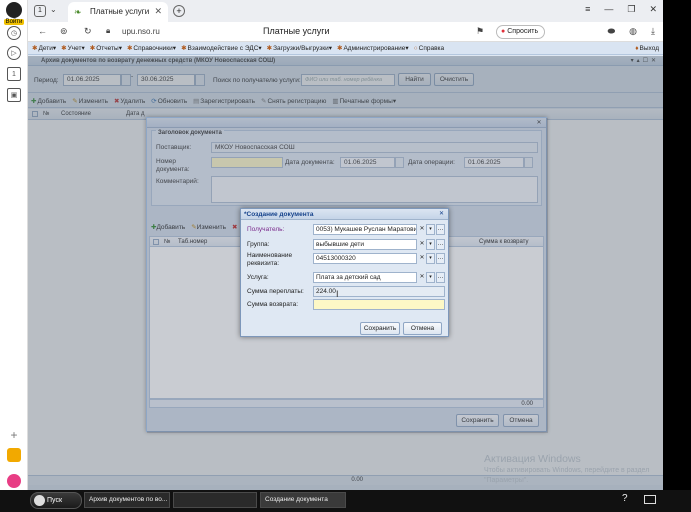 The image size is (691, 512). What do you see at coordinates (480, 31) in the screenshot?
I see `bookmark-icon: ⚑` at bounding box center [480, 31].